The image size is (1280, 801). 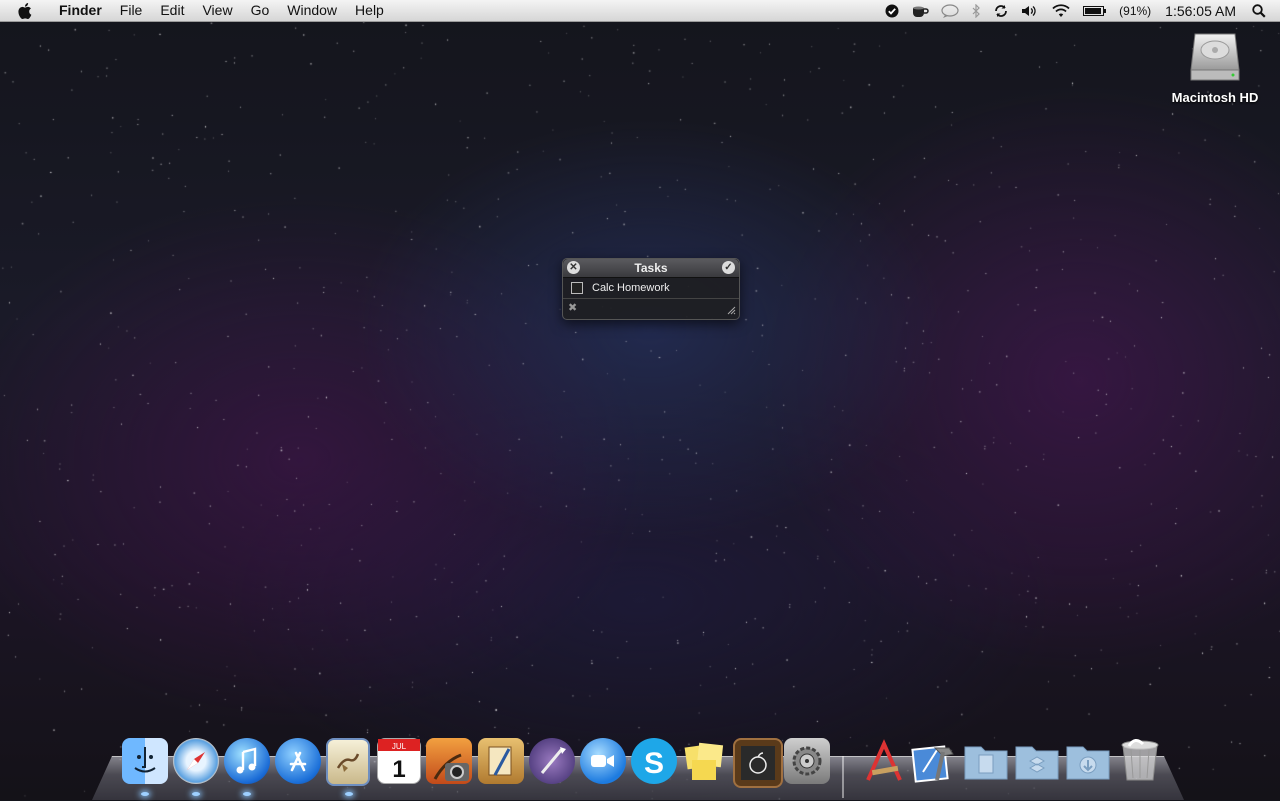 What do you see at coordinates (501, 761) in the screenshot?
I see `preview-icon` at bounding box center [501, 761].